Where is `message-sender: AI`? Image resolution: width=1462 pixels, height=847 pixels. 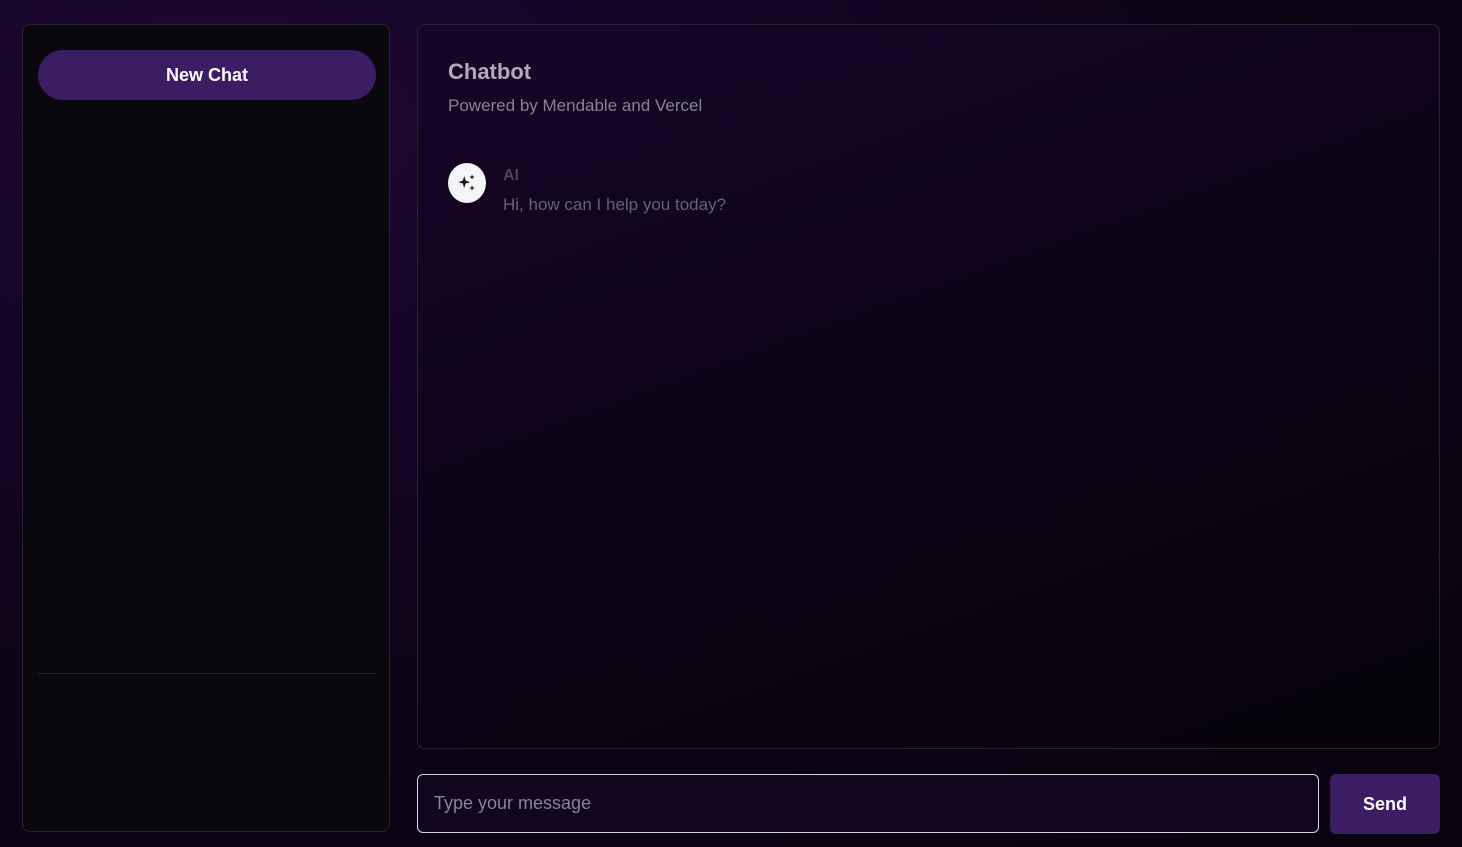 message-sender: AI is located at coordinates (511, 175).